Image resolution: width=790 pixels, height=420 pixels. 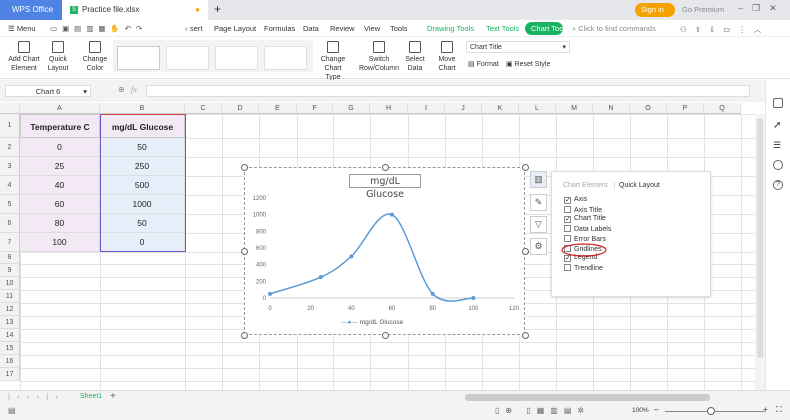 What do you see at coordinates (10, 361) in the screenshot?
I see `row-header-16: 16` at bounding box center [10, 361].